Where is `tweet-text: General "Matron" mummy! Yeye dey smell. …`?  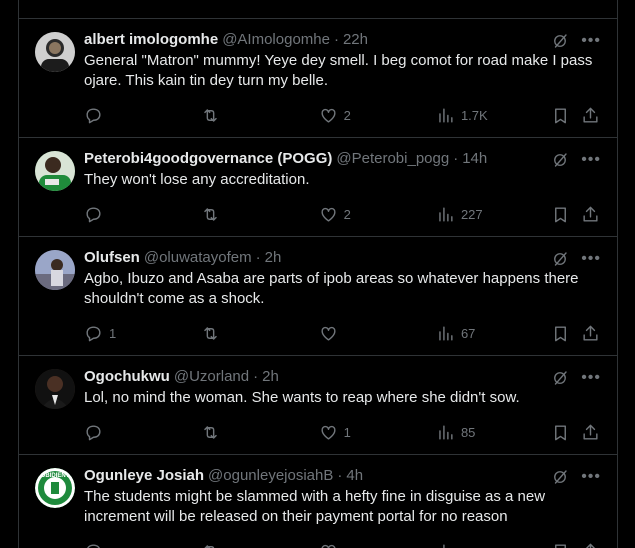 tweet-text: General "Matron" mummy! Yeye dey smell. … is located at coordinates (338, 70).